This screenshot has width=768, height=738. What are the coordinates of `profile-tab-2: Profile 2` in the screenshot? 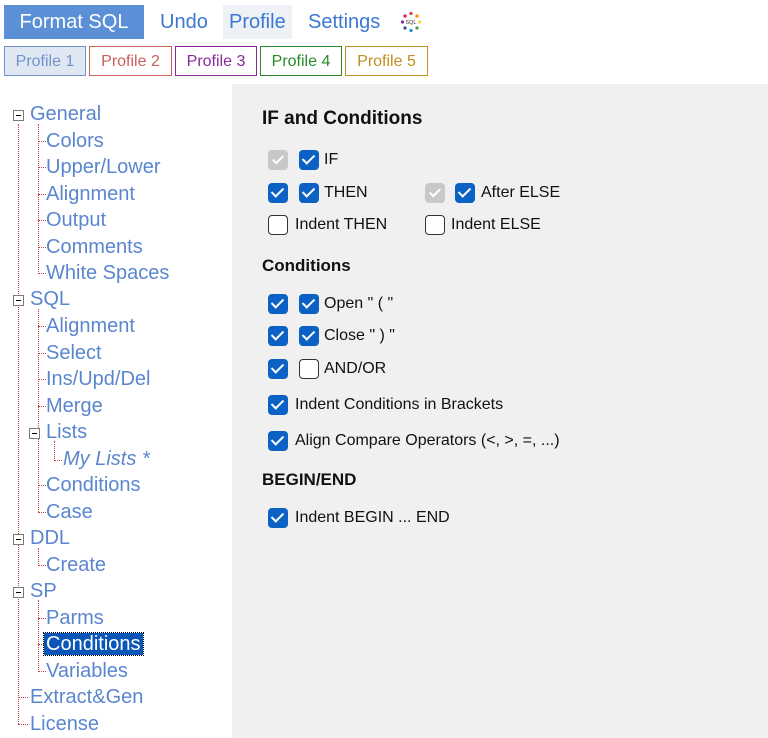 It's located at (130, 61).